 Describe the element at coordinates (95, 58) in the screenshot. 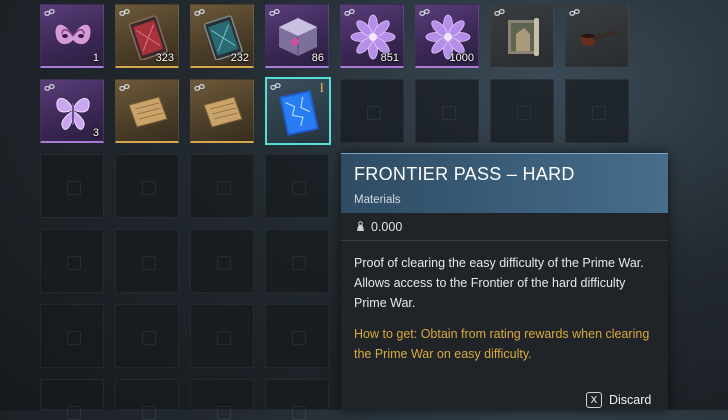

I see `item-count: 1` at that location.